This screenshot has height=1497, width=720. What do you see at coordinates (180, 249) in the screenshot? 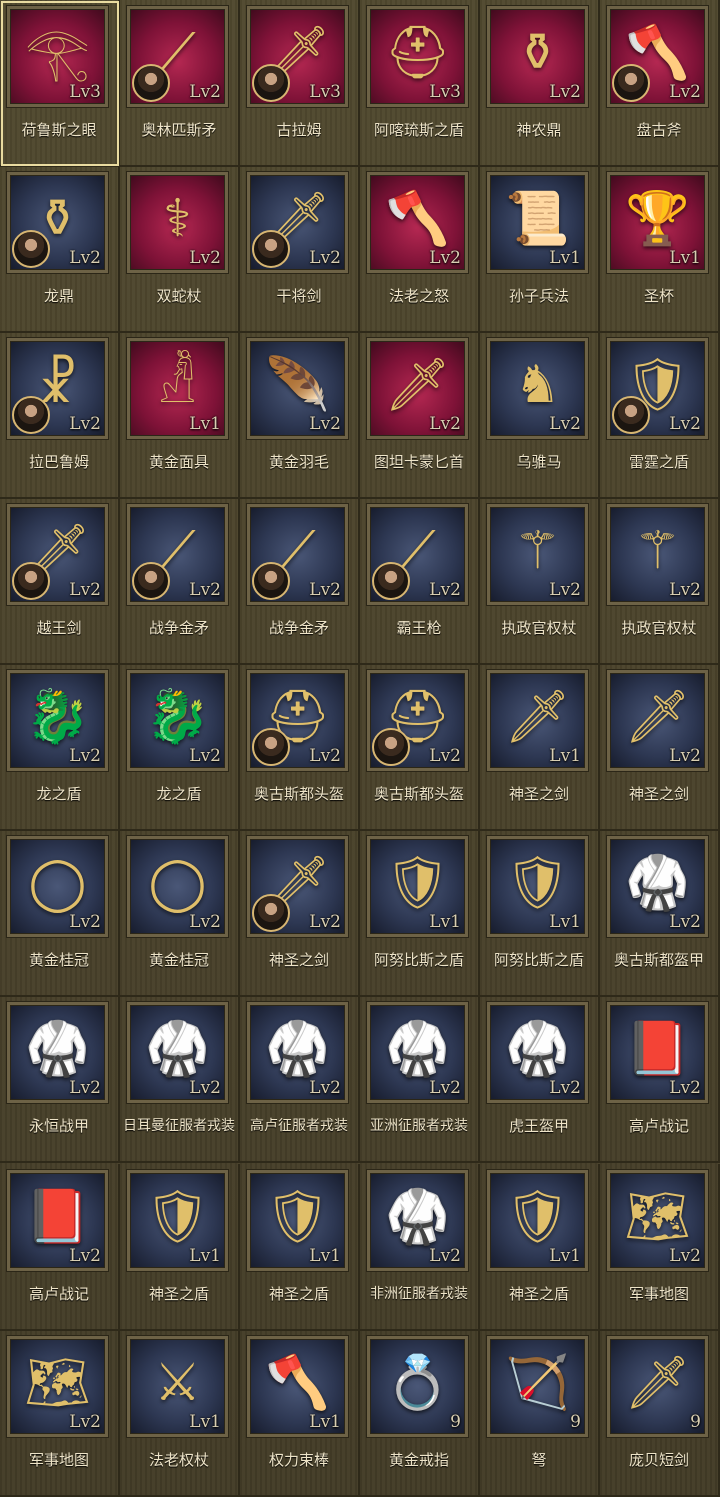
I see `item-slot: ⚕ Lv2 双蛇杖` at bounding box center [180, 249].